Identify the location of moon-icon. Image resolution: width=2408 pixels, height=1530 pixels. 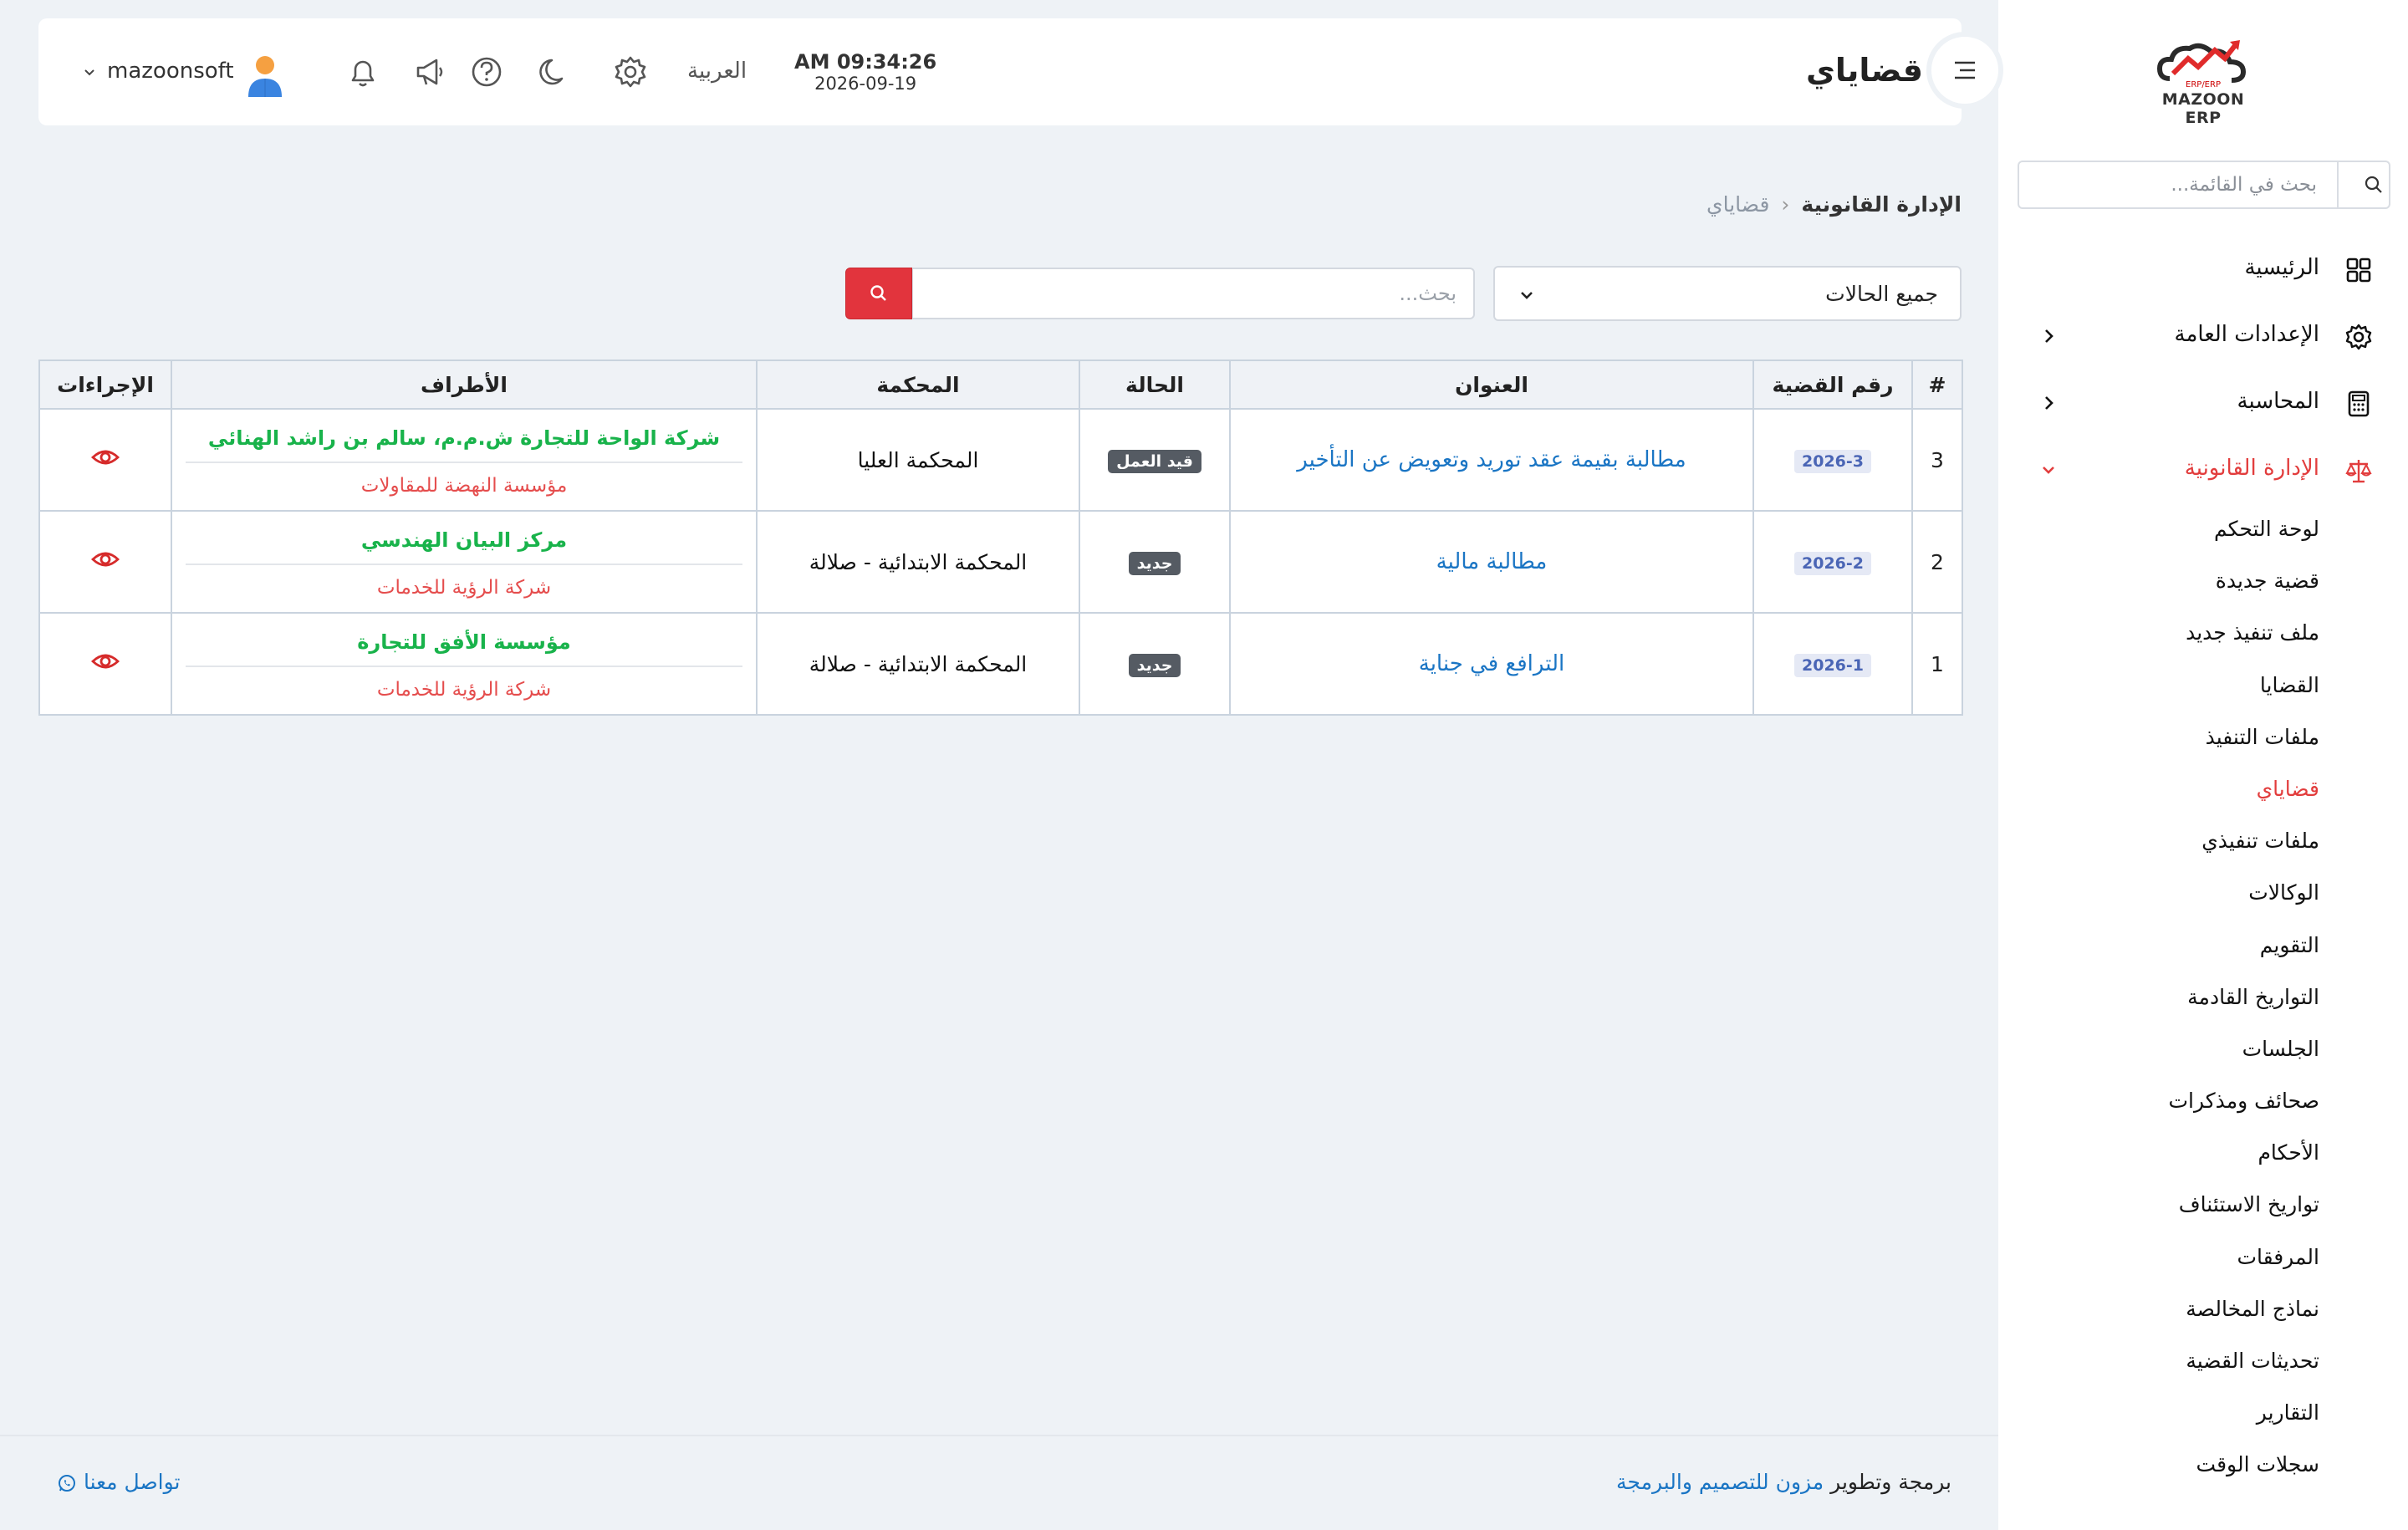
(555, 72).